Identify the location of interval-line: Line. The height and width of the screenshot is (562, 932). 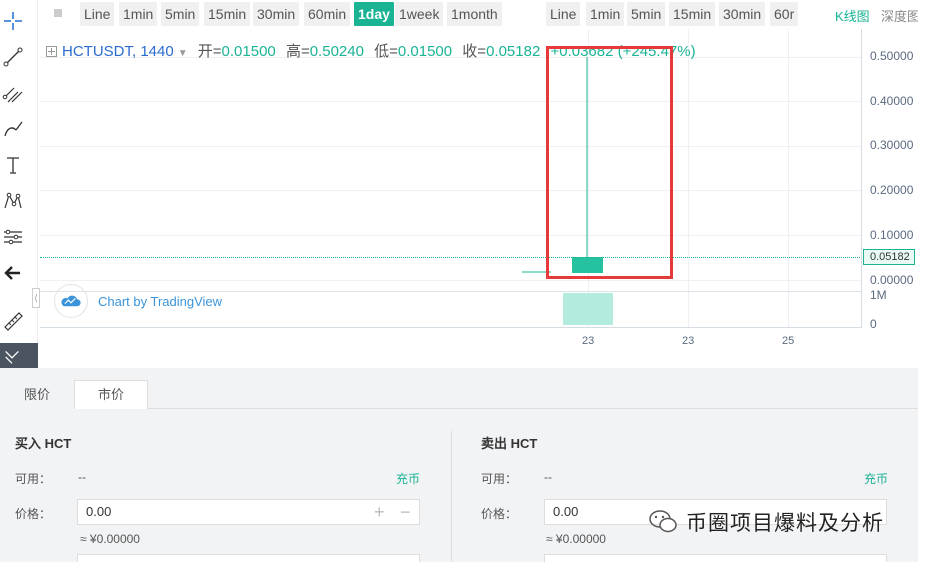
(97, 14).